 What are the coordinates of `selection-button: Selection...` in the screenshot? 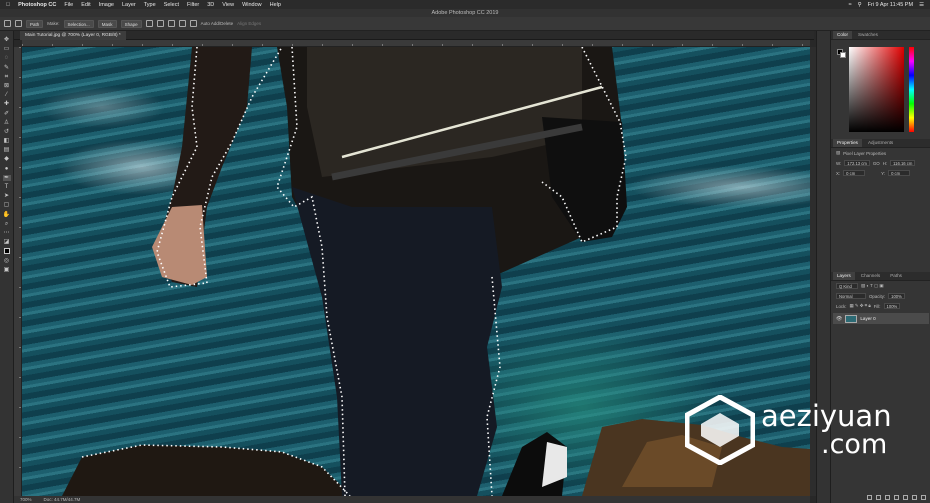 It's located at (78, 23).